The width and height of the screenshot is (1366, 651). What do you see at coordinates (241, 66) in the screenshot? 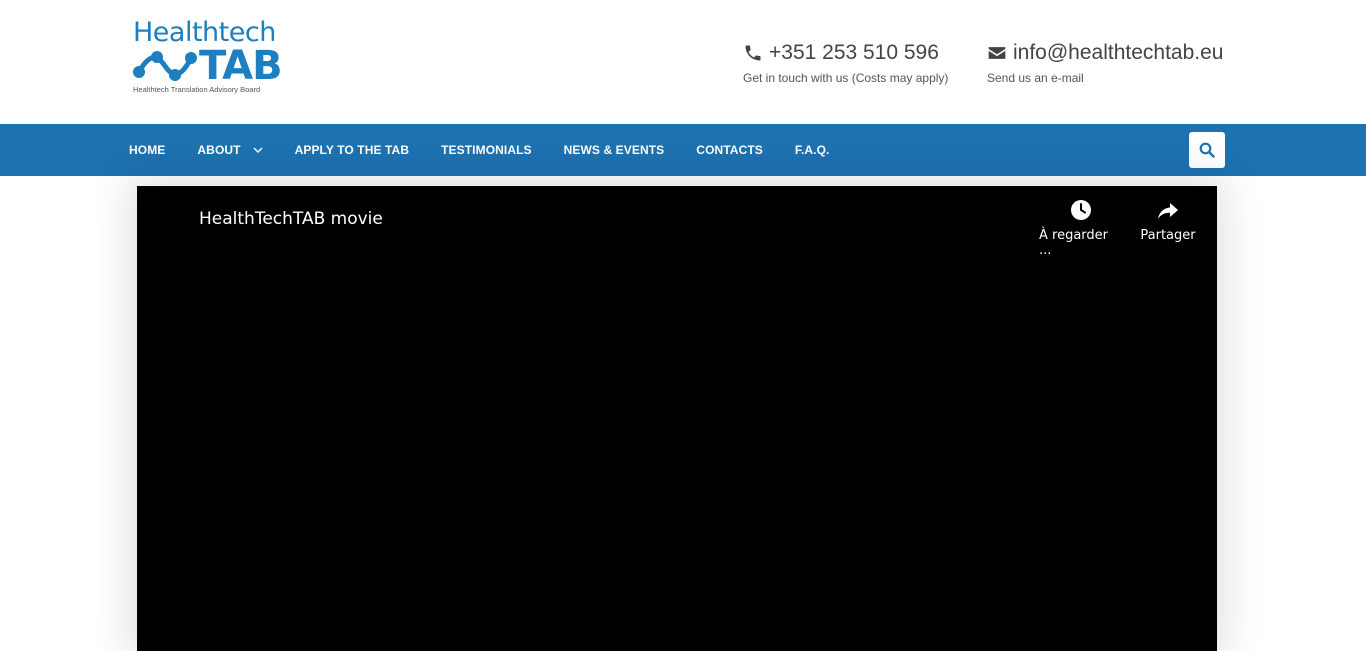
I see `logo-word-tab: TAB` at bounding box center [241, 66].